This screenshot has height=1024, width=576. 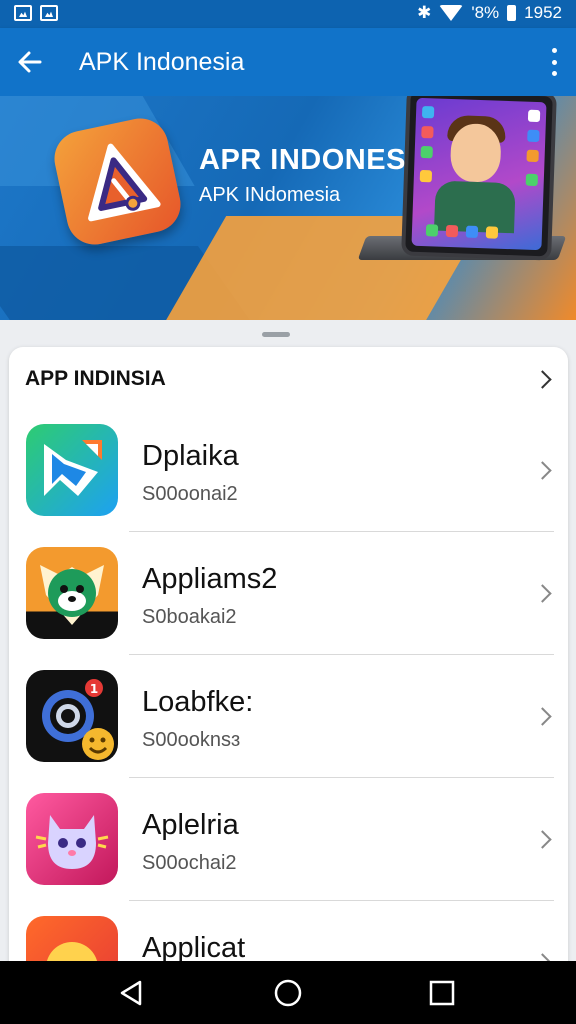 What do you see at coordinates (288, 593) in the screenshot?
I see `list-item: Appliams2 S0boakai2` at bounding box center [288, 593].